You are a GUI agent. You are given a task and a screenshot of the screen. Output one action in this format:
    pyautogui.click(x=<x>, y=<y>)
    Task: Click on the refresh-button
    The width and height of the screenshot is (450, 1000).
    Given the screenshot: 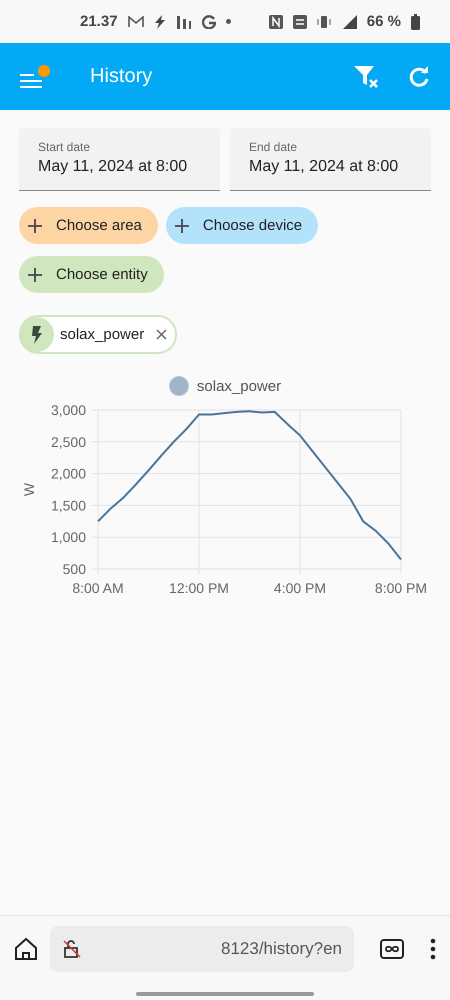 What is the action you would take?
    pyautogui.click(x=419, y=77)
    